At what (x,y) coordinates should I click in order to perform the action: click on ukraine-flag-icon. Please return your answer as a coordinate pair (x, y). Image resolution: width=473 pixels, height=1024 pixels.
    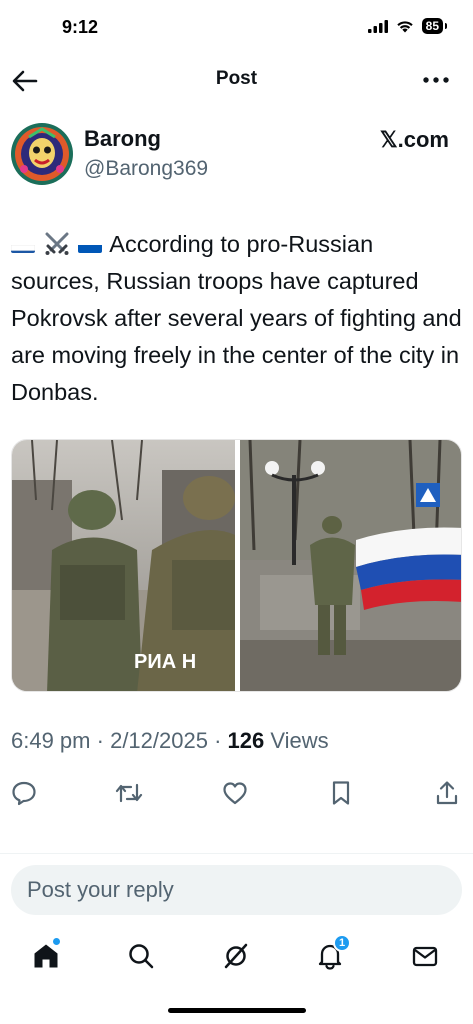
    Looking at the image, I should click on (90, 244).